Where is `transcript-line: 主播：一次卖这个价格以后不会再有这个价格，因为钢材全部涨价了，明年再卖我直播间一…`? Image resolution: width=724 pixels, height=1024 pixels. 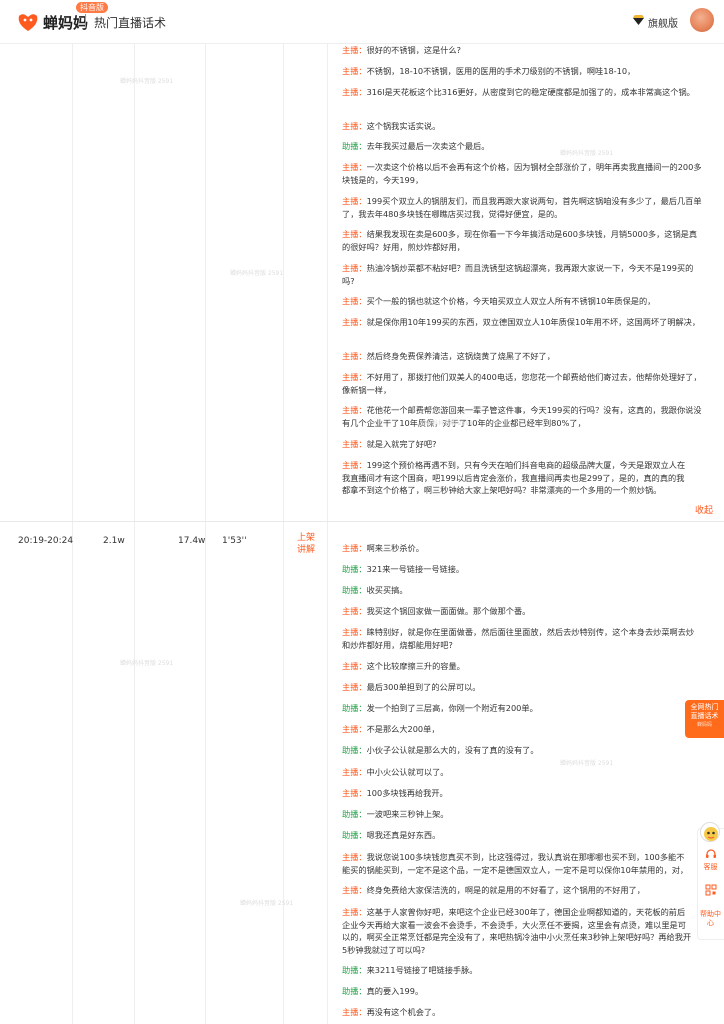 transcript-line: 主播：一次卖这个价格以后不会再有这个价格，因为钢材全部涨价了，明年再卖我直播间一… is located at coordinates (522, 173).